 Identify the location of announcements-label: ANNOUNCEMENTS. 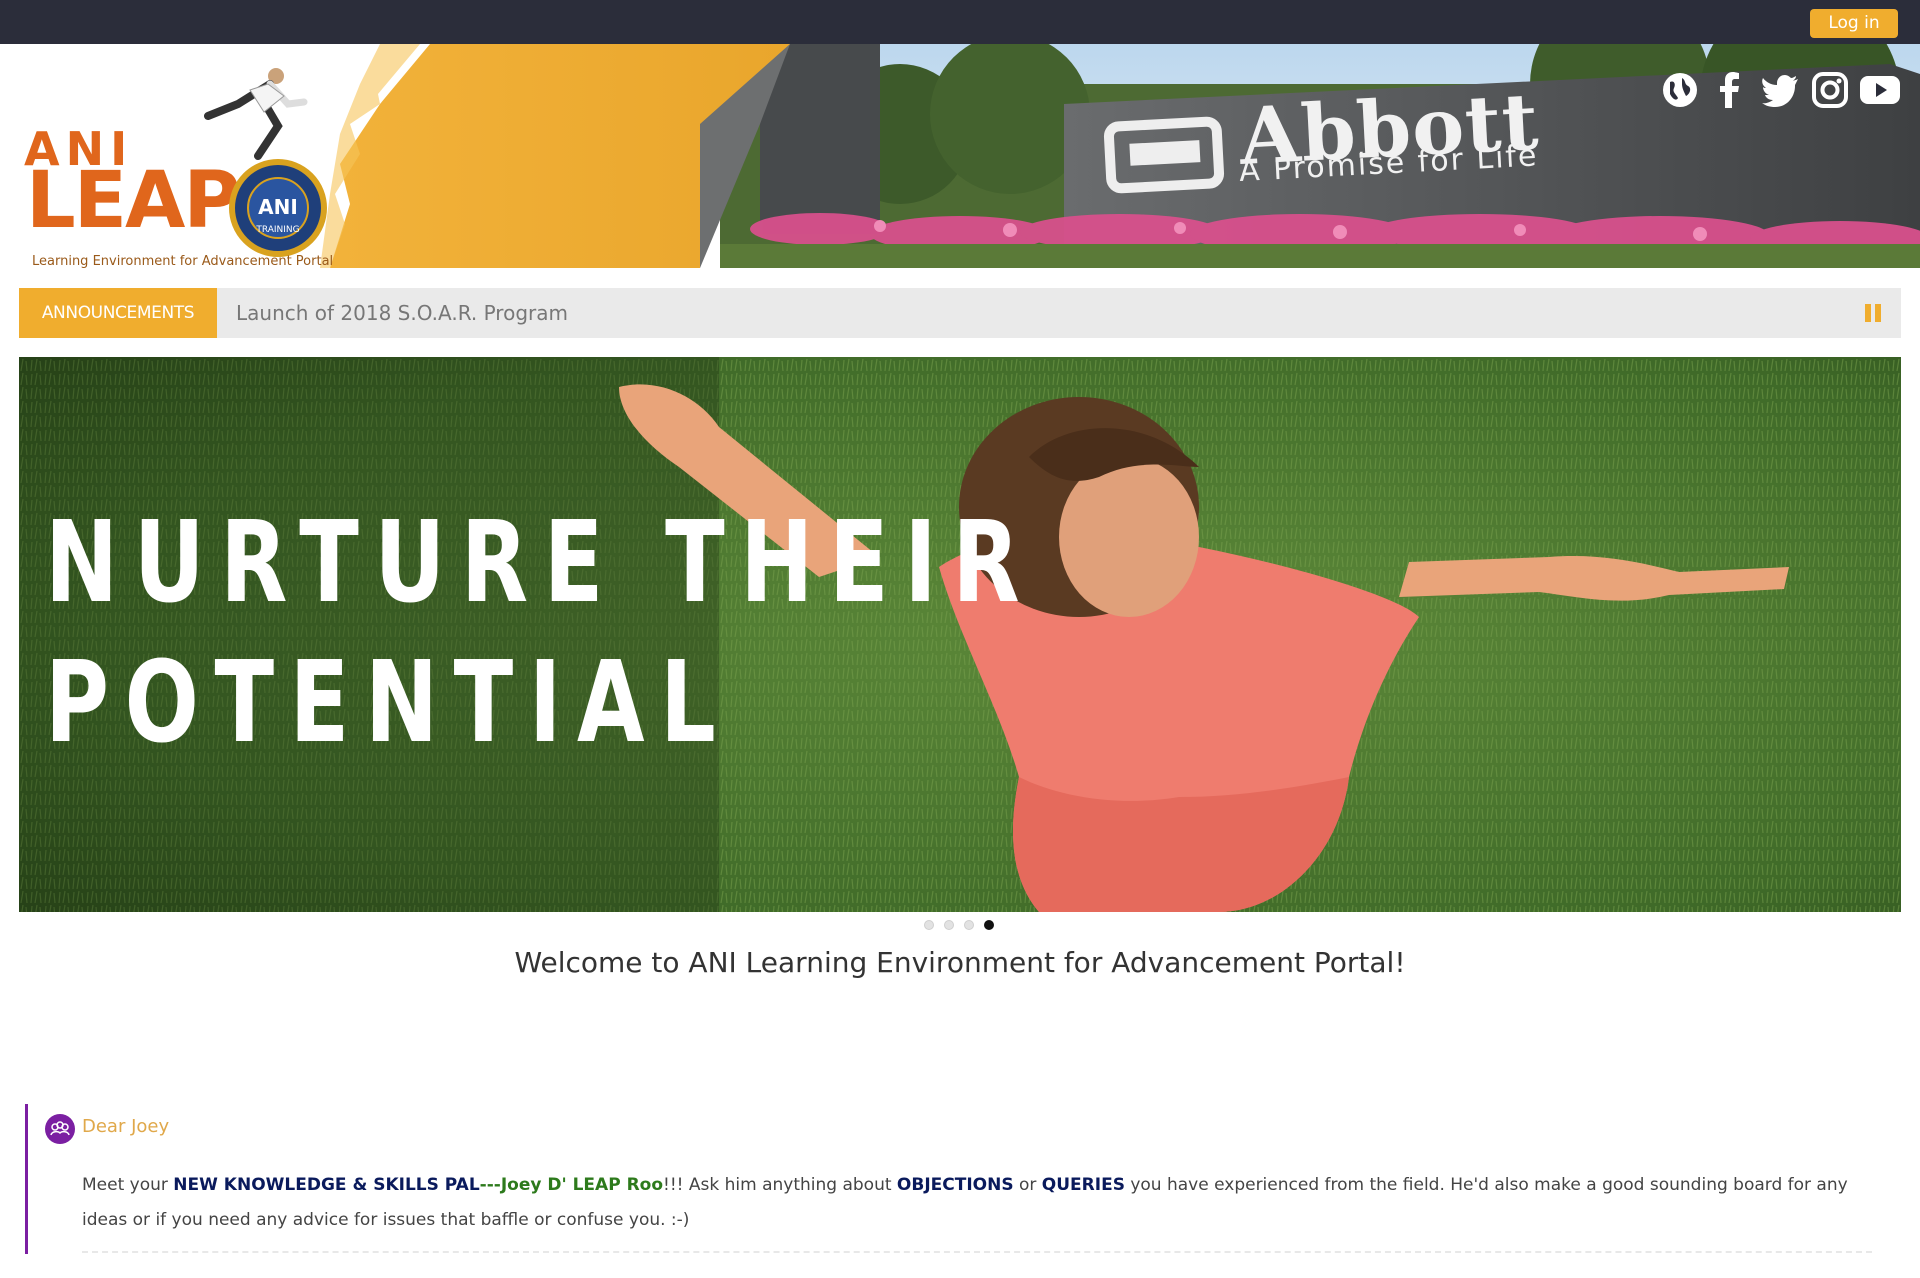
(118, 313).